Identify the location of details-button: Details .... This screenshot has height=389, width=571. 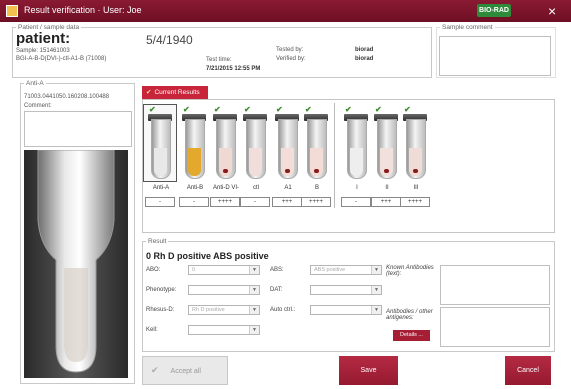
(411, 335).